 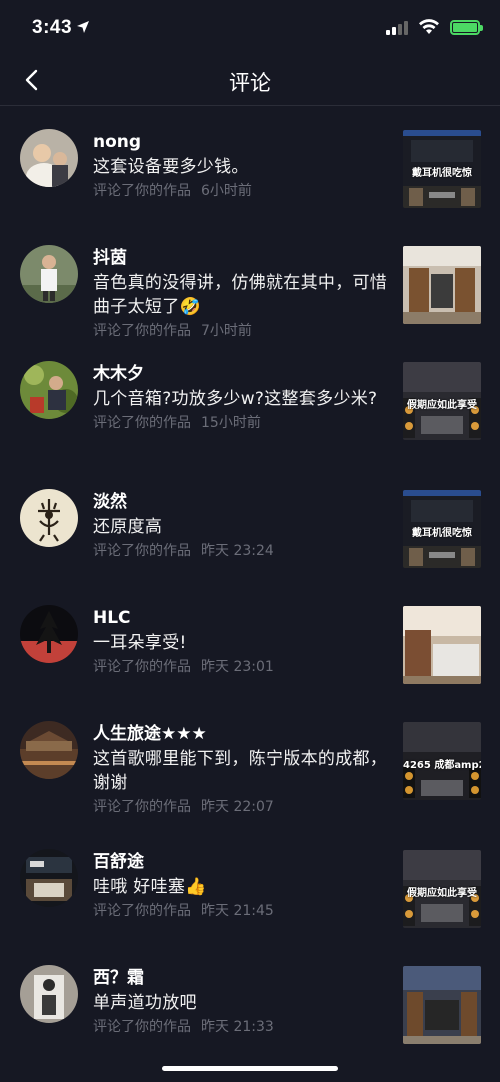 I want to click on commenter-name: 百舒途, so click(x=241, y=862).